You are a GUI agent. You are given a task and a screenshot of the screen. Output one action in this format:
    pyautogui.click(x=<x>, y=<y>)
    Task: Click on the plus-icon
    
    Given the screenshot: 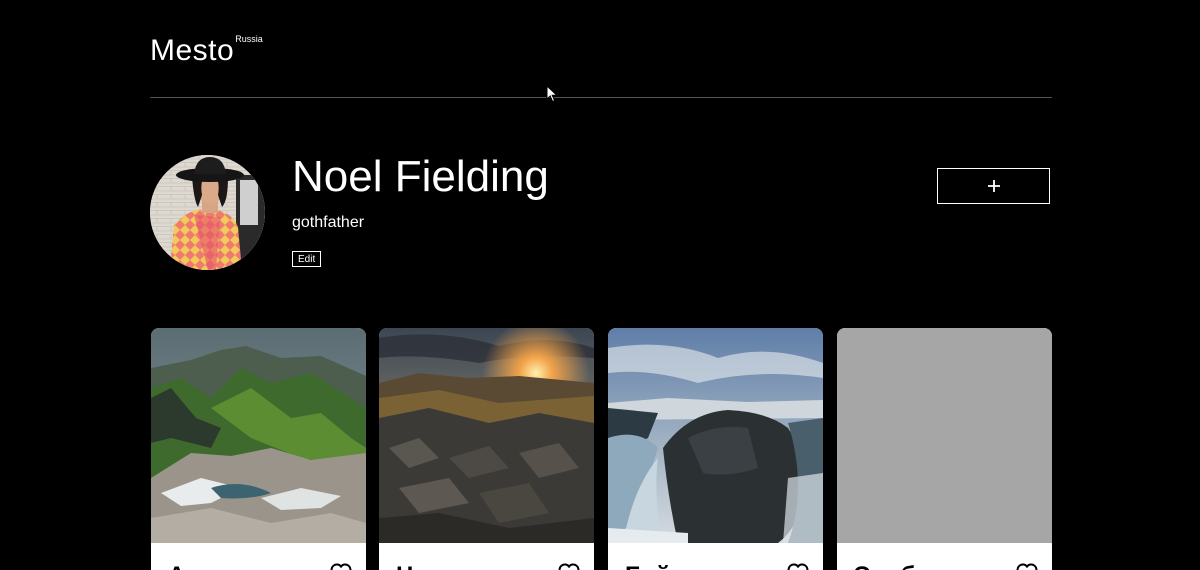 What is the action you would take?
    pyautogui.click(x=993, y=186)
    